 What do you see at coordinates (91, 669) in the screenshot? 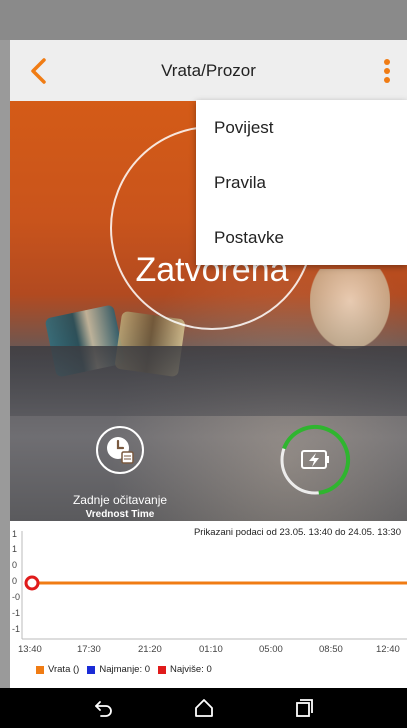
I see `legend-swatch-min` at bounding box center [91, 669].